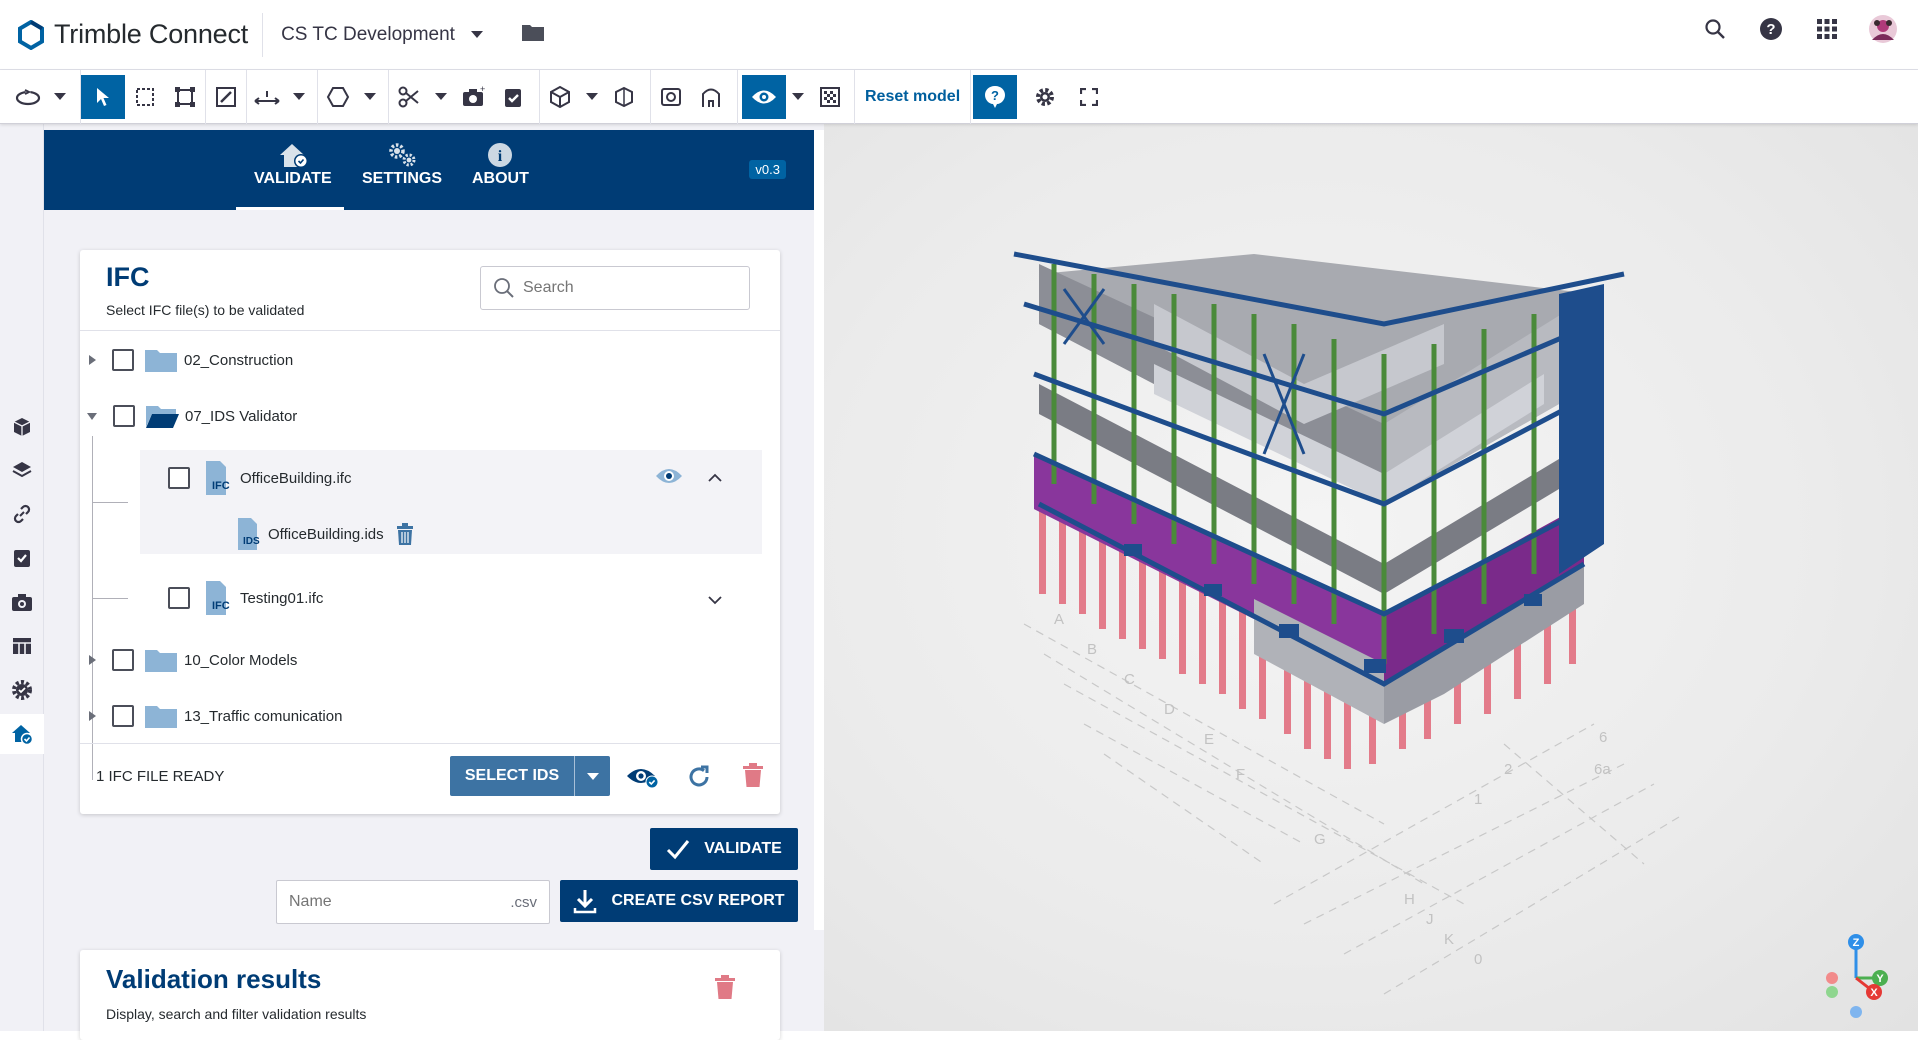 This screenshot has width=1918, height=1040. Describe the element at coordinates (1715, 29) in the screenshot. I see `search-icon` at that location.